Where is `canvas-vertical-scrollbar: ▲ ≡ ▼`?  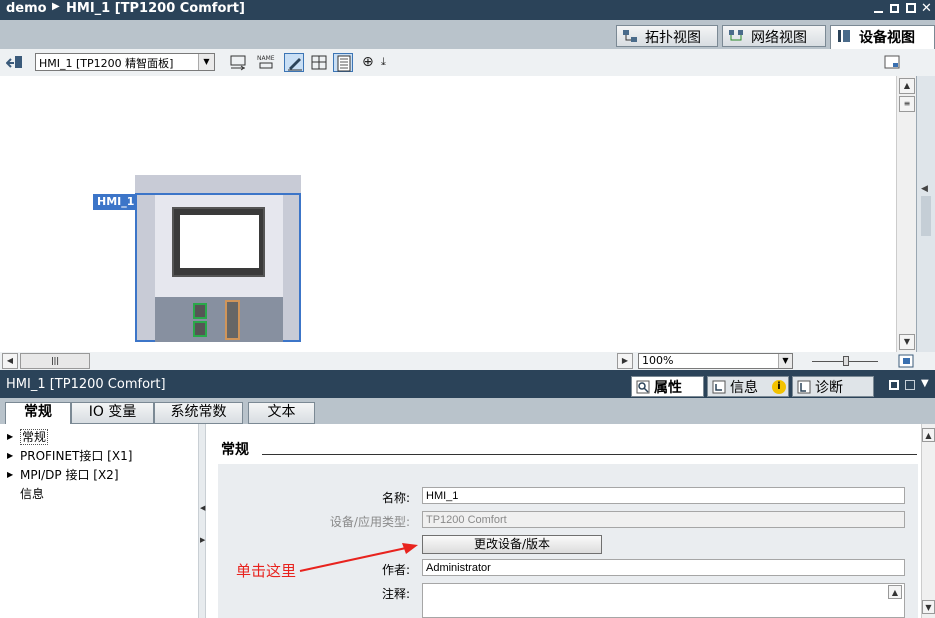 canvas-vertical-scrollbar: ▲ ≡ ▼ is located at coordinates (906, 214).